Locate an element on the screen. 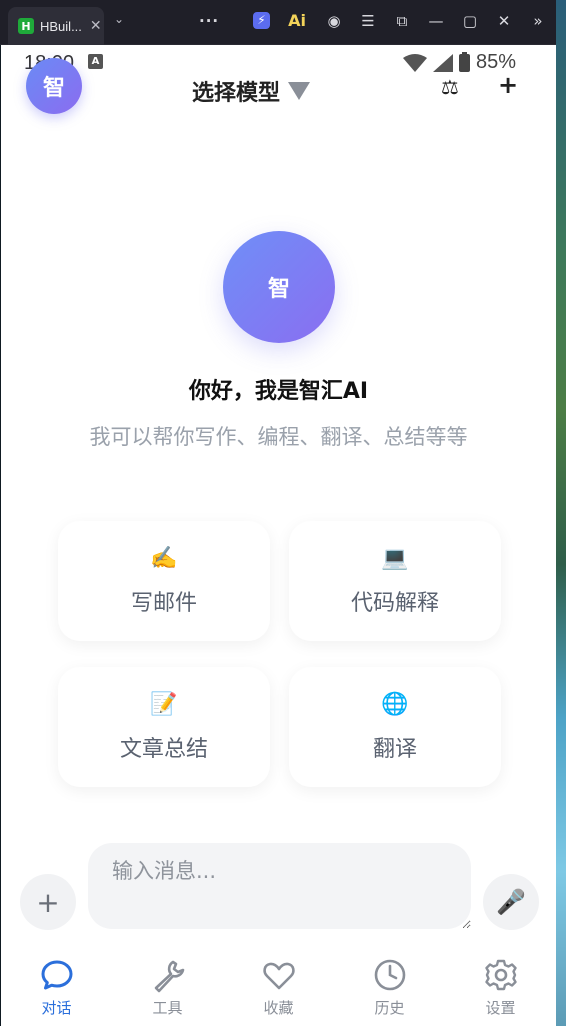 This screenshot has height=1026, width=566. welcome-subtitle: 我可以帮你写作、编程、翻译、总结等等 is located at coordinates (278, 437).